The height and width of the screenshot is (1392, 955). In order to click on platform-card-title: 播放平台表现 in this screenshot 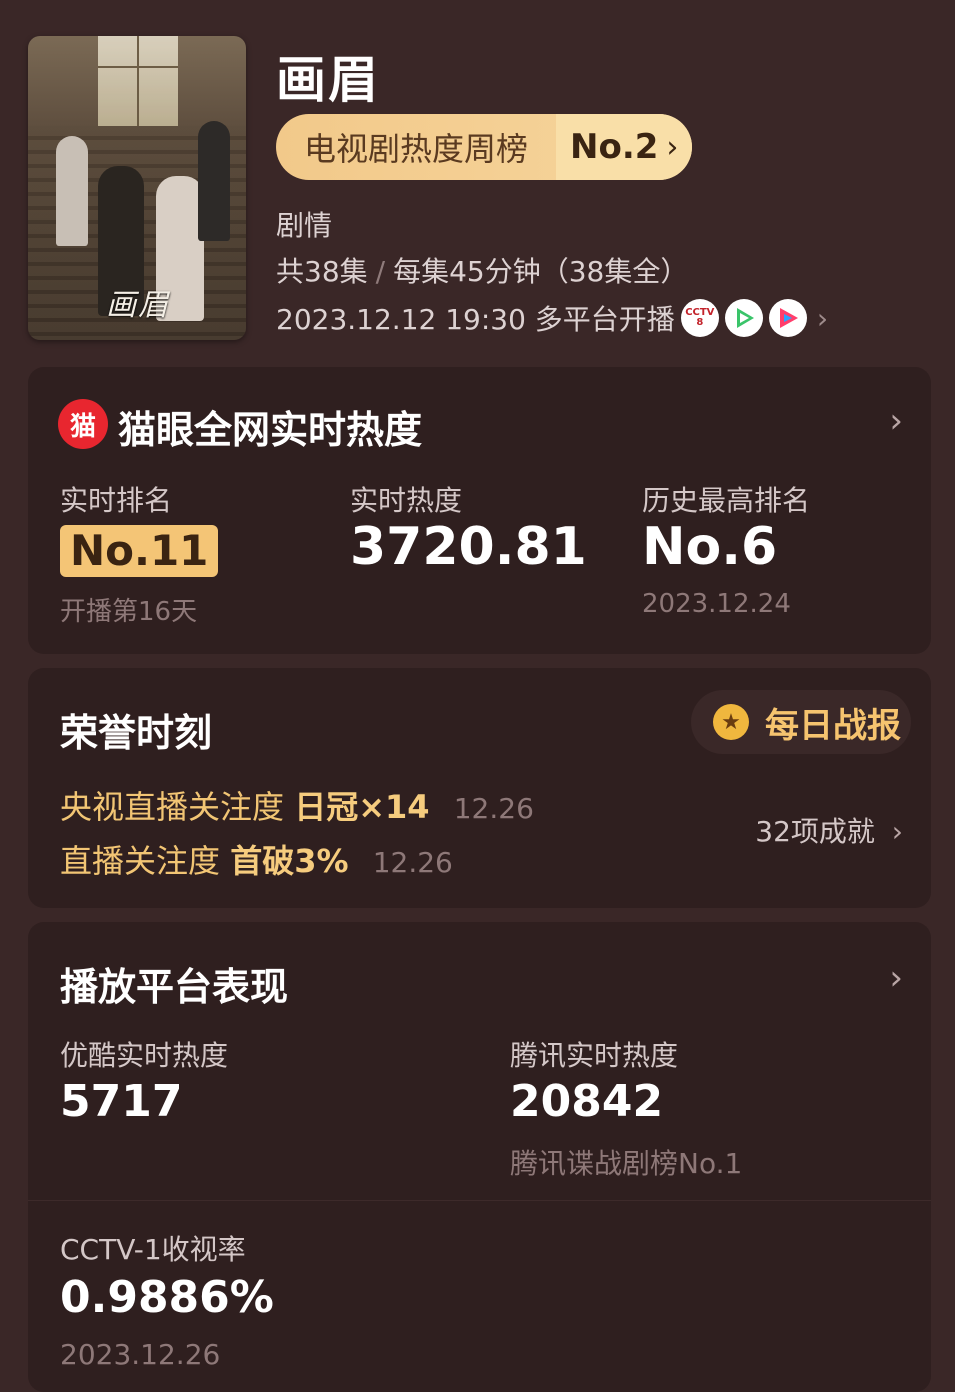, I will do `click(174, 987)`.